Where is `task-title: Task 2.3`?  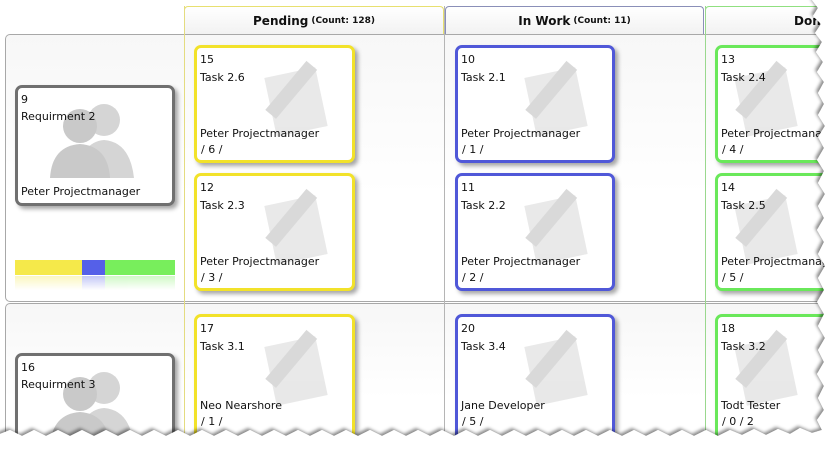
task-title: Task 2.3 is located at coordinates (222, 205).